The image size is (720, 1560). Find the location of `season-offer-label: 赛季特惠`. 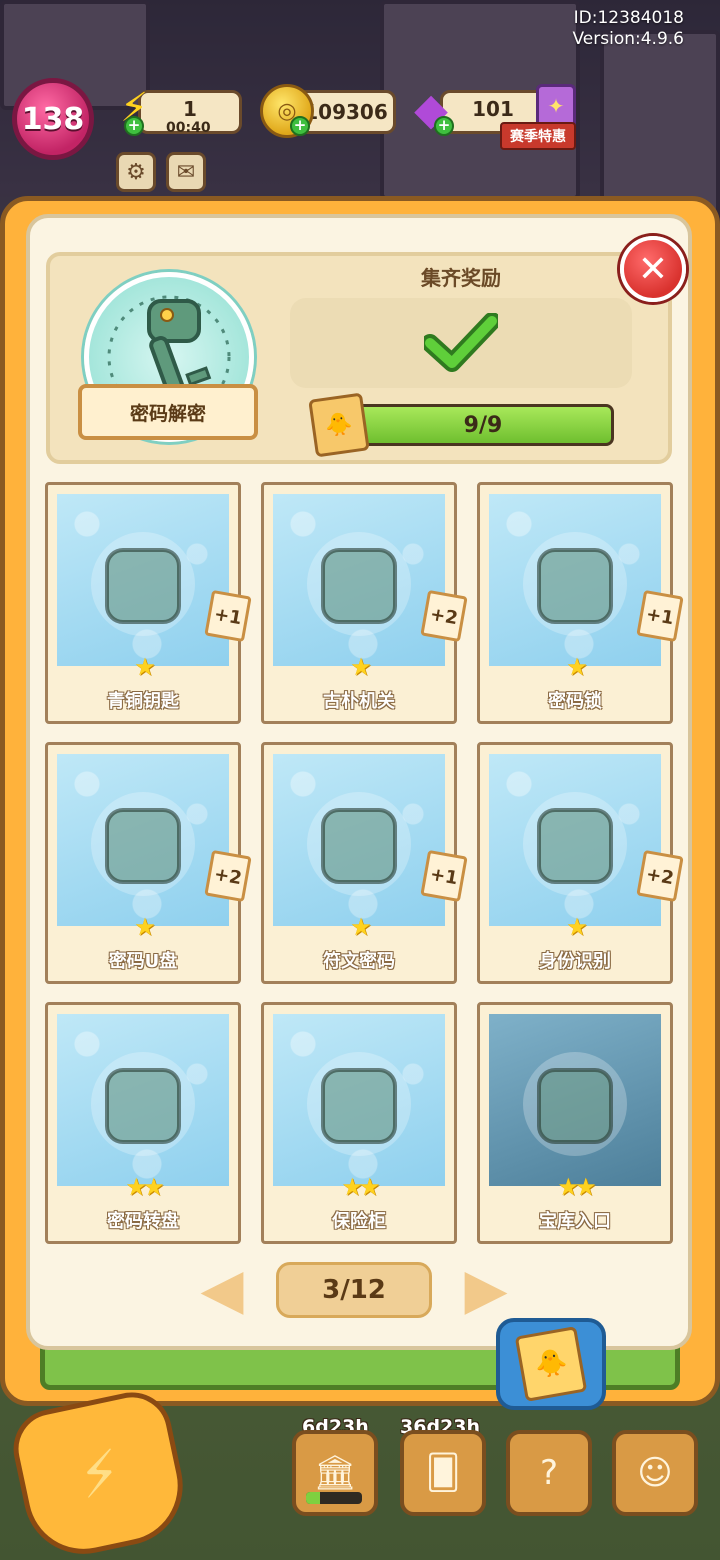

season-offer-label: 赛季特惠 is located at coordinates (538, 136).